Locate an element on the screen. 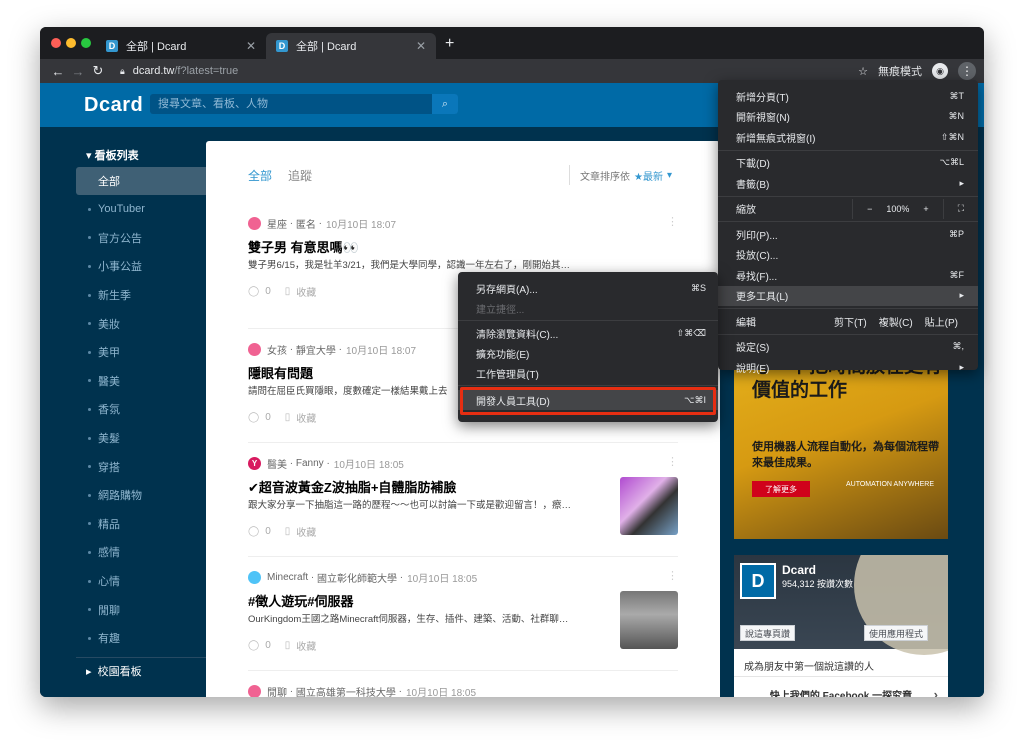 The height and width of the screenshot is (750, 1024). paste-button: 貼上(P) is located at coordinates (941, 321).